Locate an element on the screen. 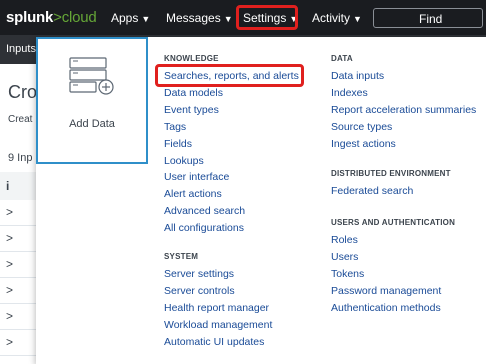 The width and height of the screenshot is (486, 364). messages-menu: Messages ▼ is located at coordinates (199, 18).